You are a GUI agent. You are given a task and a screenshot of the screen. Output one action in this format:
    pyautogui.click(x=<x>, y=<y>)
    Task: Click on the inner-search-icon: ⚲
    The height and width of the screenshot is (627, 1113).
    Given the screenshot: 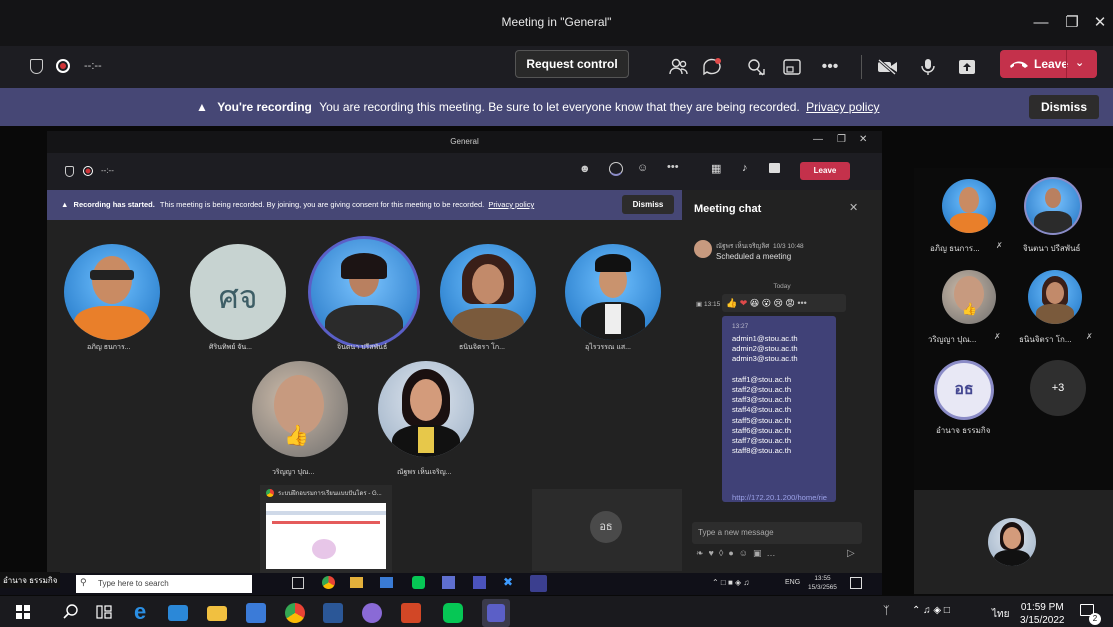 What is the action you would take?
    pyautogui.click(x=83, y=582)
    